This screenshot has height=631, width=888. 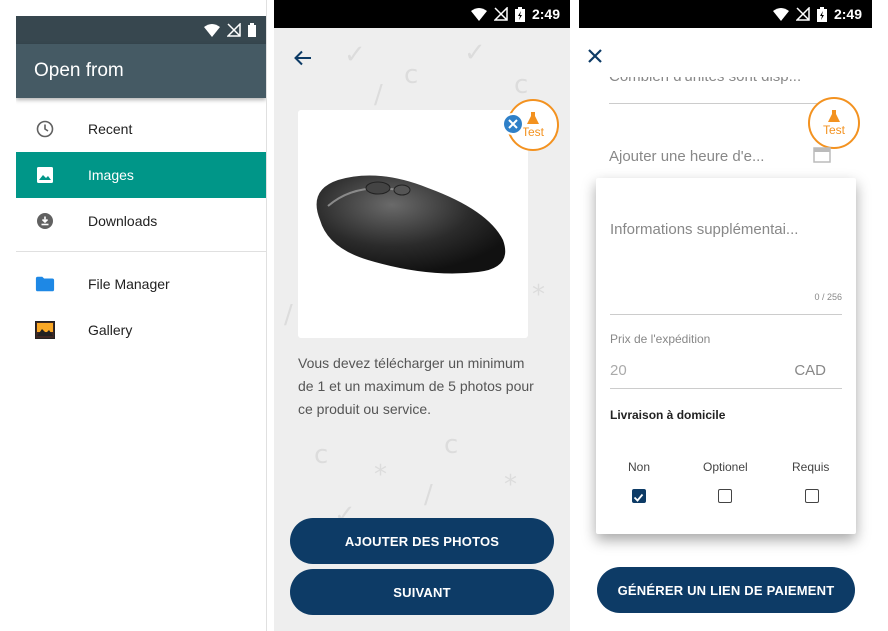 What do you see at coordinates (129, 284) in the screenshot?
I see `drawer-item-label: File Manager` at bounding box center [129, 284].